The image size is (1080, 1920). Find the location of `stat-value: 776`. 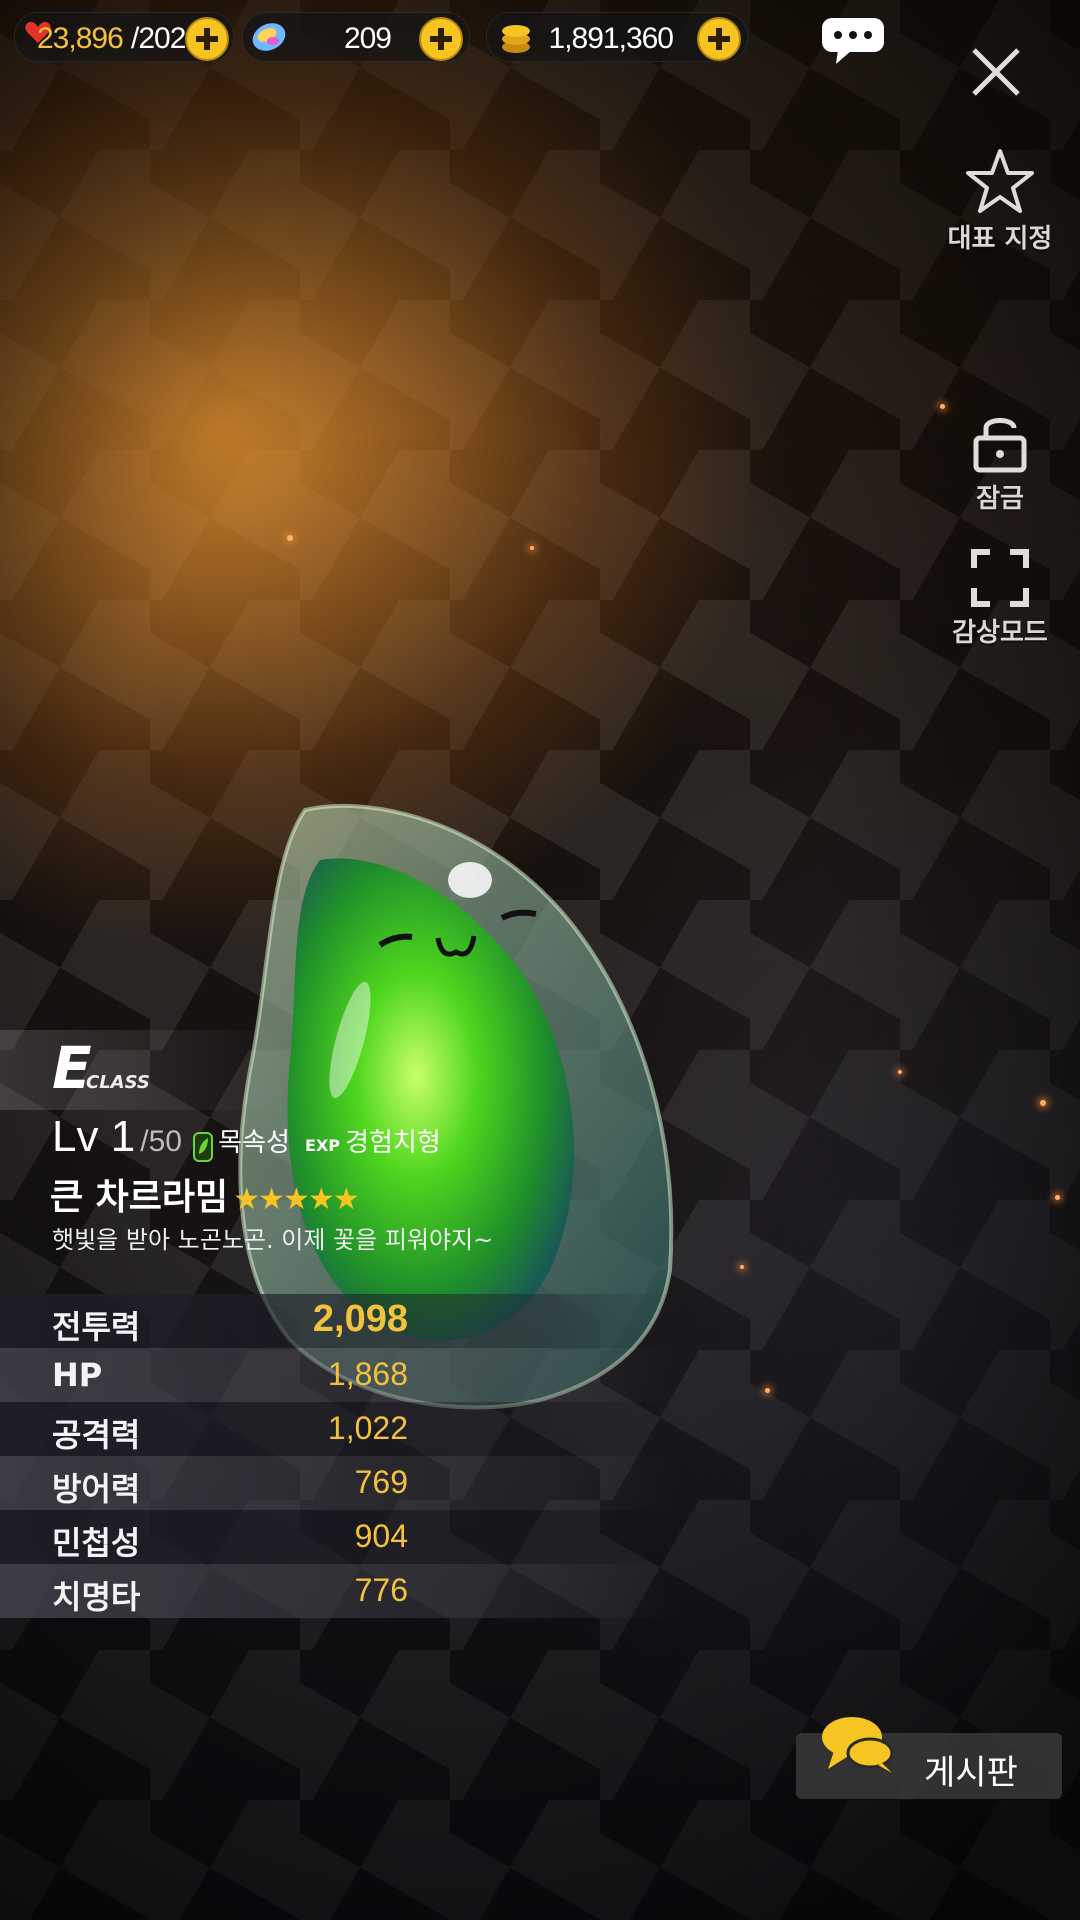

stat-value: 776 is located at coordinates (381, 1590).